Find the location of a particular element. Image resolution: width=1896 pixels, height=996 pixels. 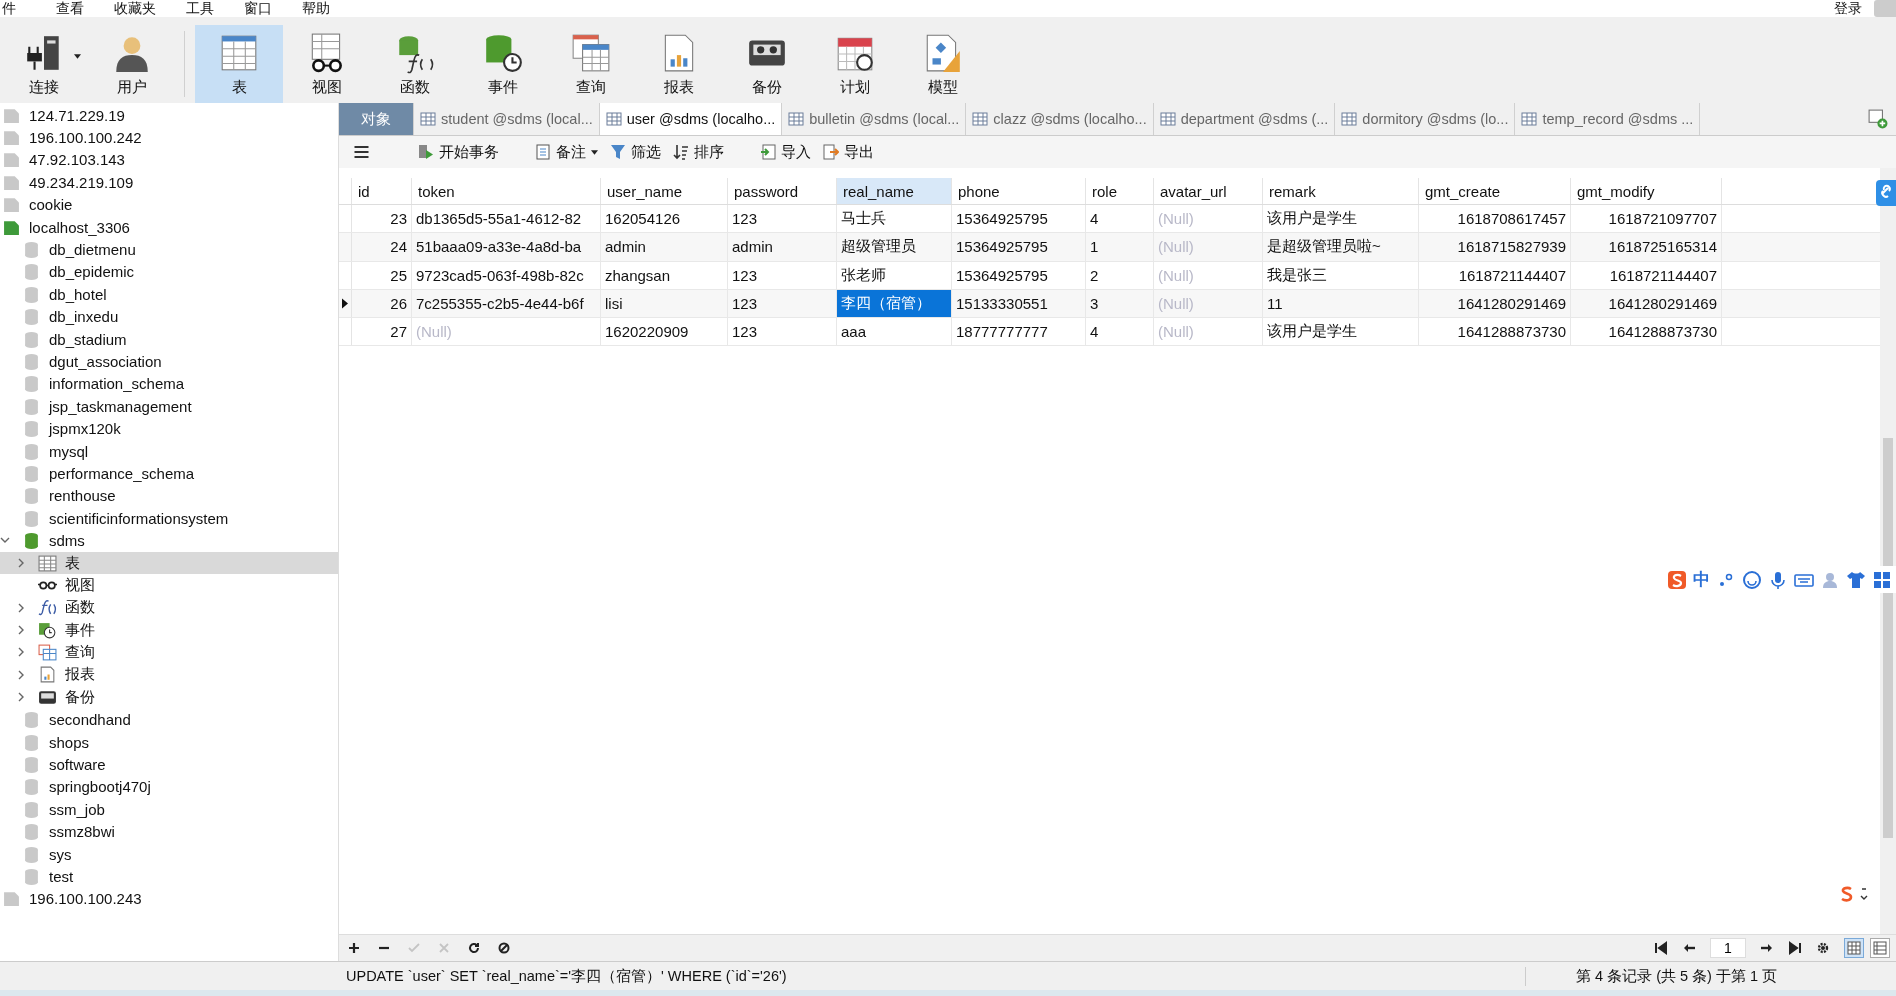

table-cell: 25 is located at coordinates (382, 275).